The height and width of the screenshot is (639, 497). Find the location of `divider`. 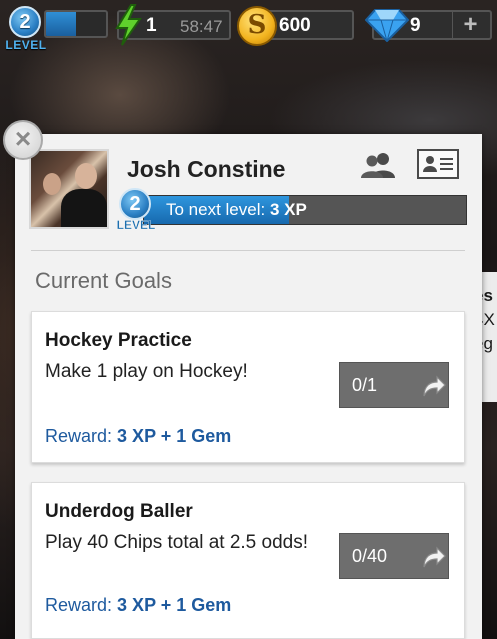

divider is located at coordinates (248, 250).